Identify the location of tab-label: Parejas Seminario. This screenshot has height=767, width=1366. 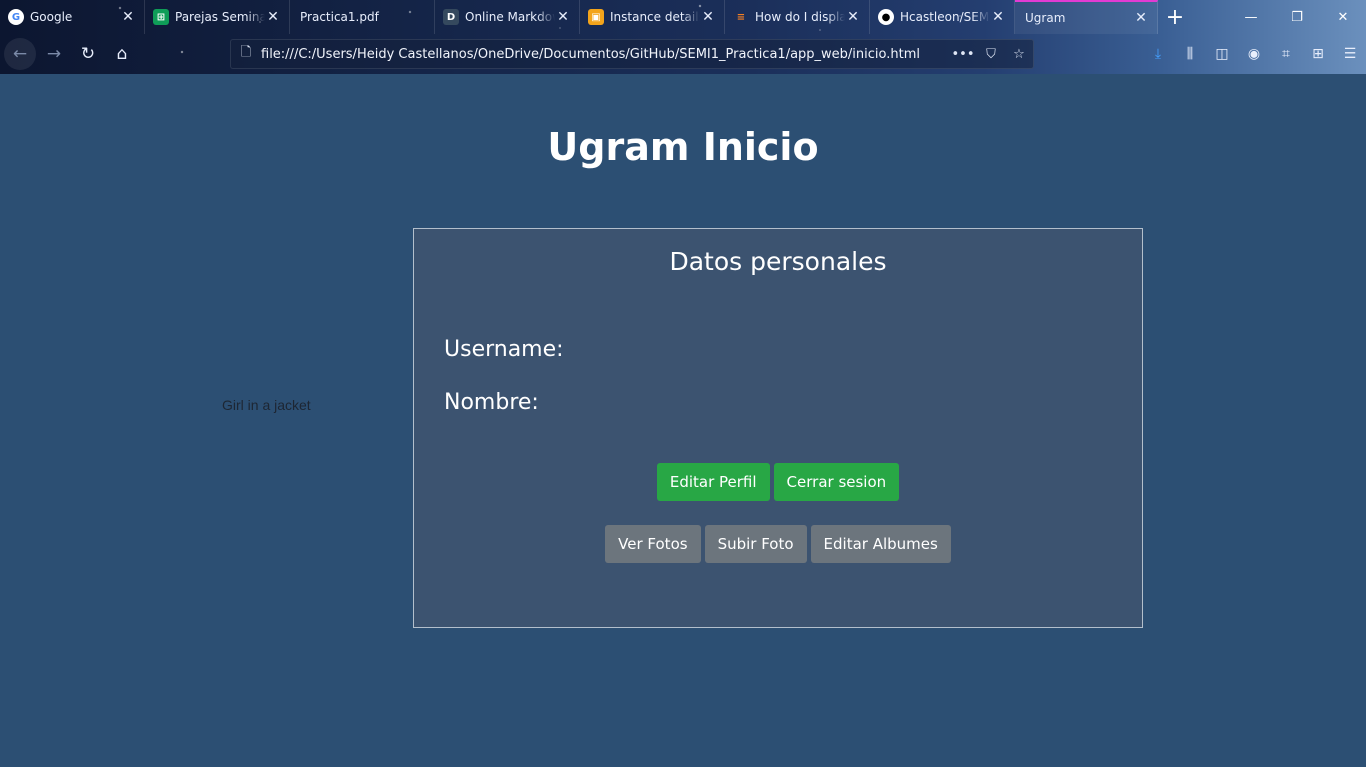
(220, 17).